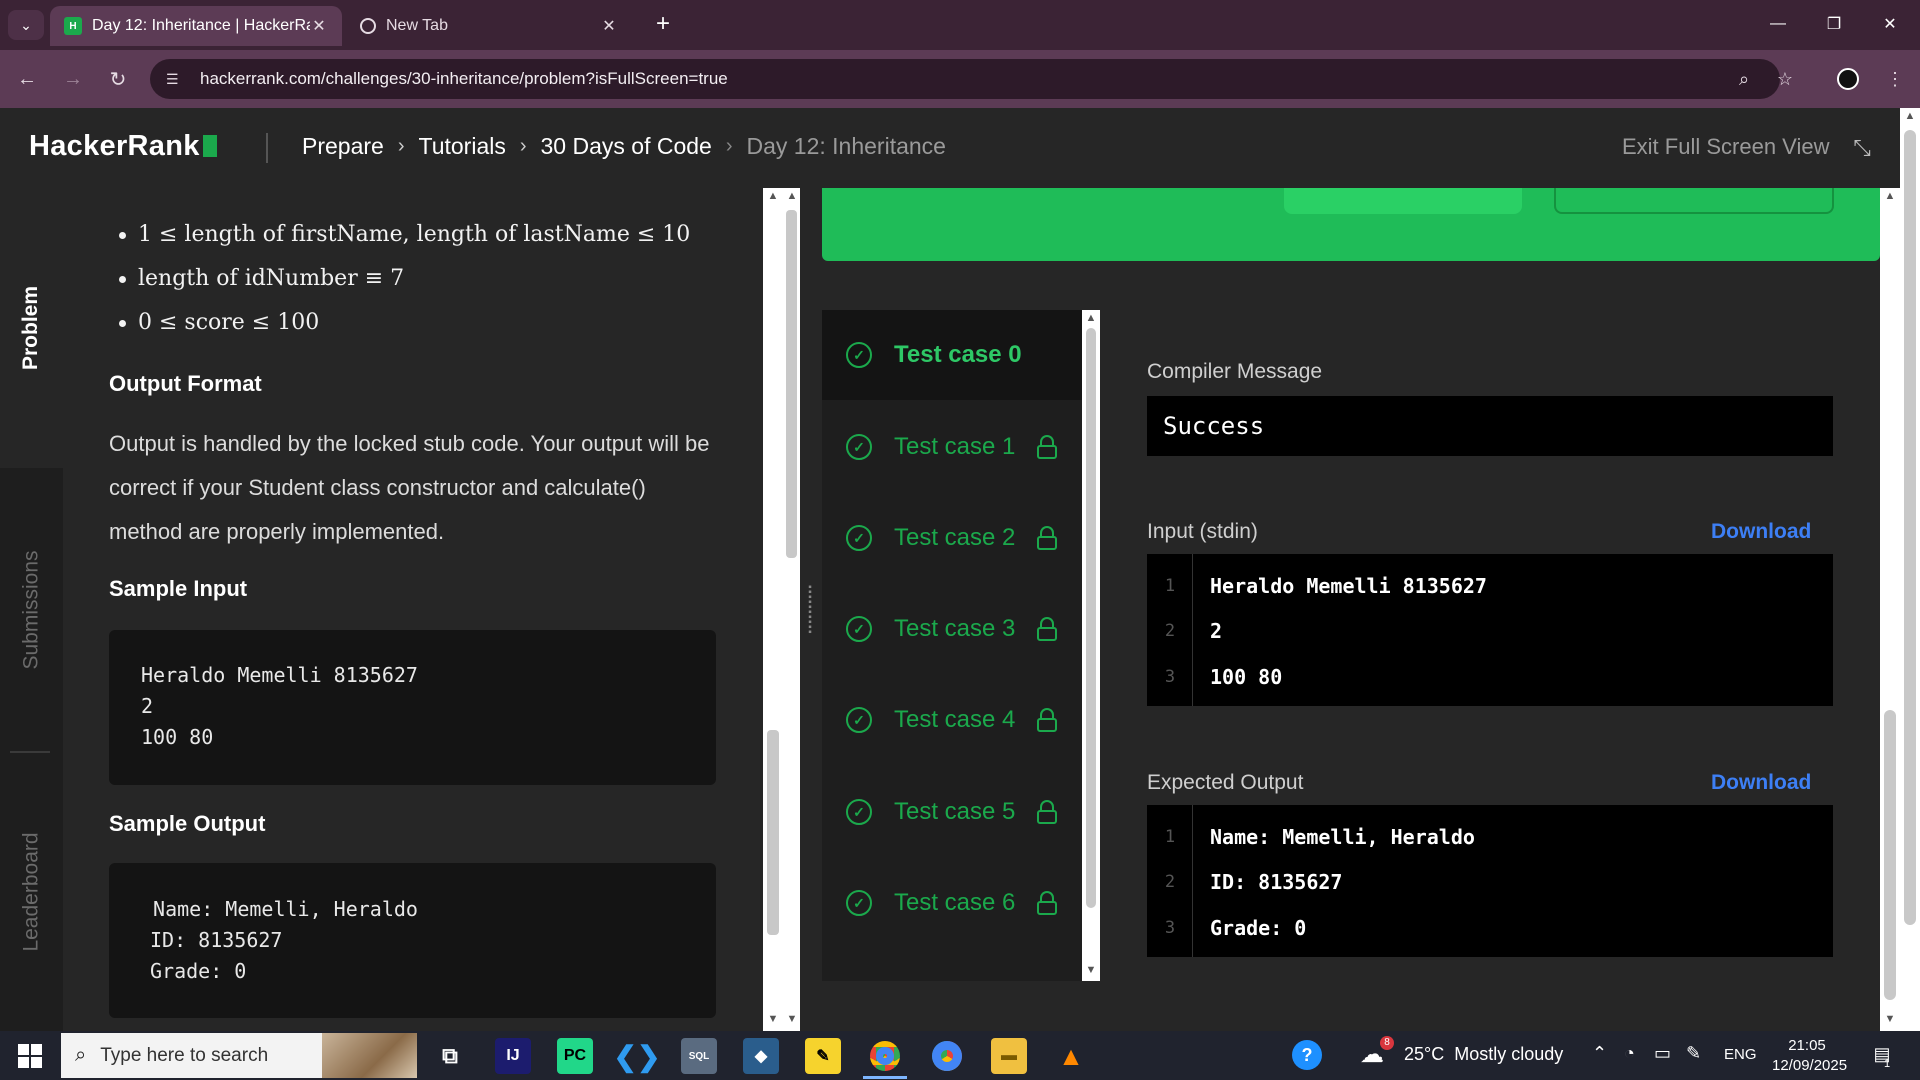 The height and width of the screenshot is (1080, 1920). I want to click on exit-fullscreen-link: Exit Full Screen View, so click(1725, 147).